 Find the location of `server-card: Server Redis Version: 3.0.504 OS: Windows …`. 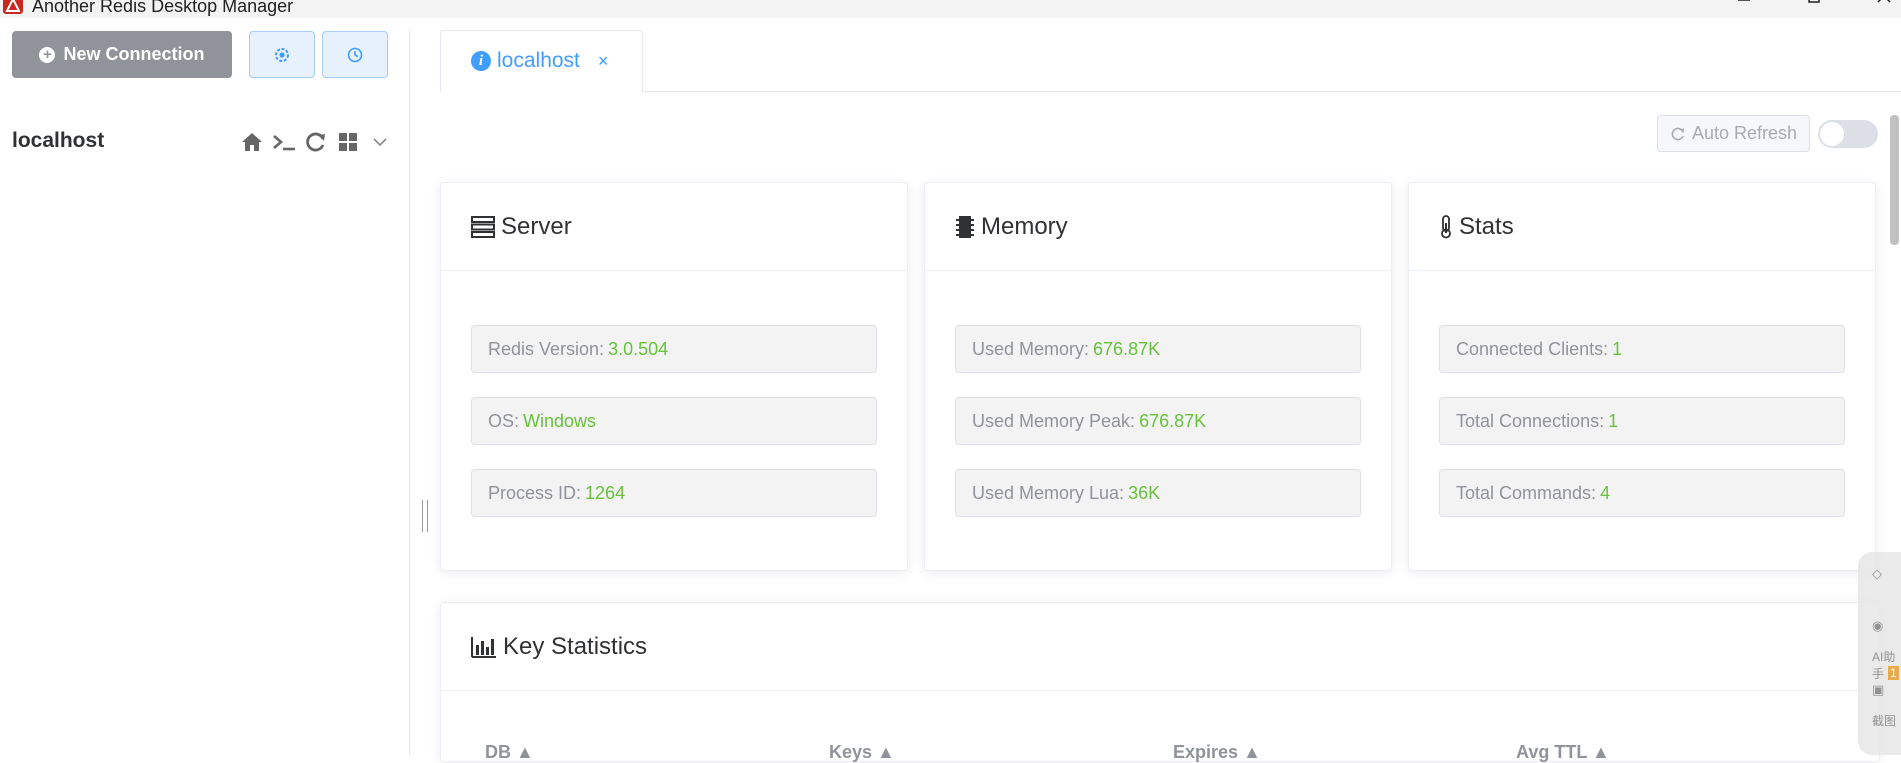

server-card: Server Redis Version: 3.0.504 OS: Windows … is located at coordinates (674, 376).